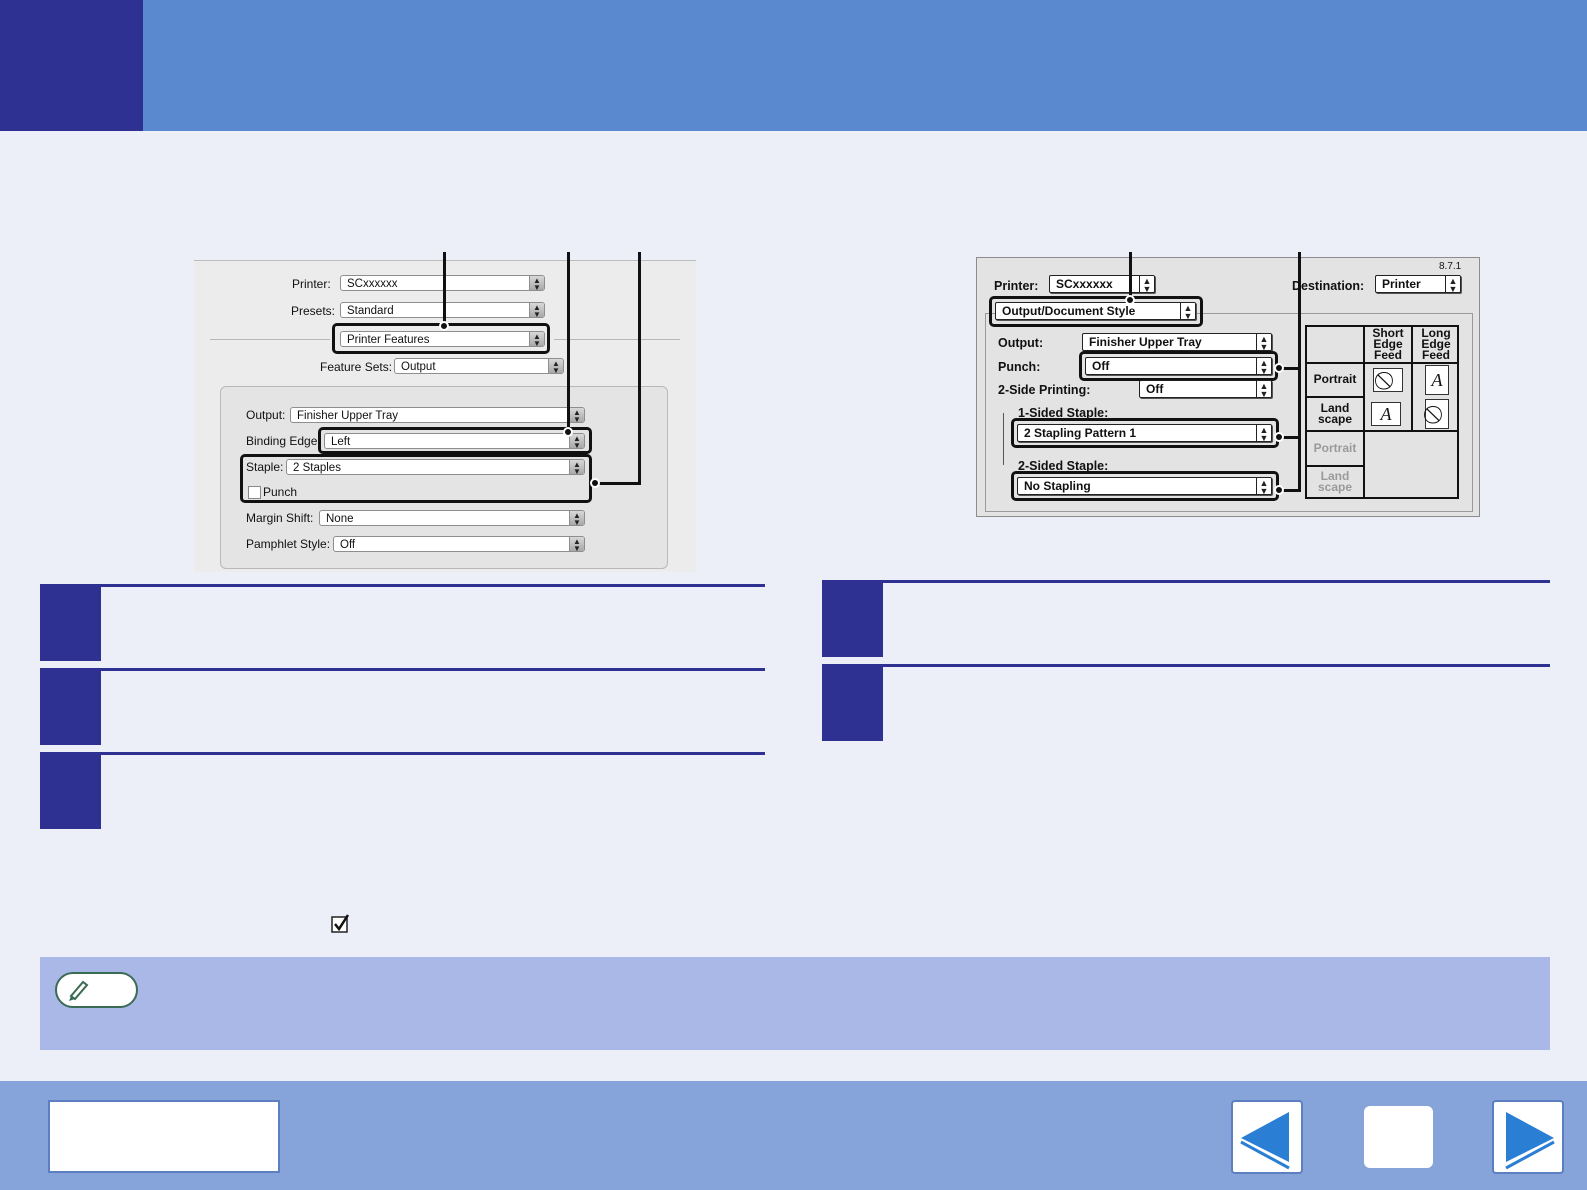 This screenshot has width=1587, height=1190. Describe the element at coordinates (1145, 433) in the screenshot. I see `highlight-one-sided-staple` at that location.